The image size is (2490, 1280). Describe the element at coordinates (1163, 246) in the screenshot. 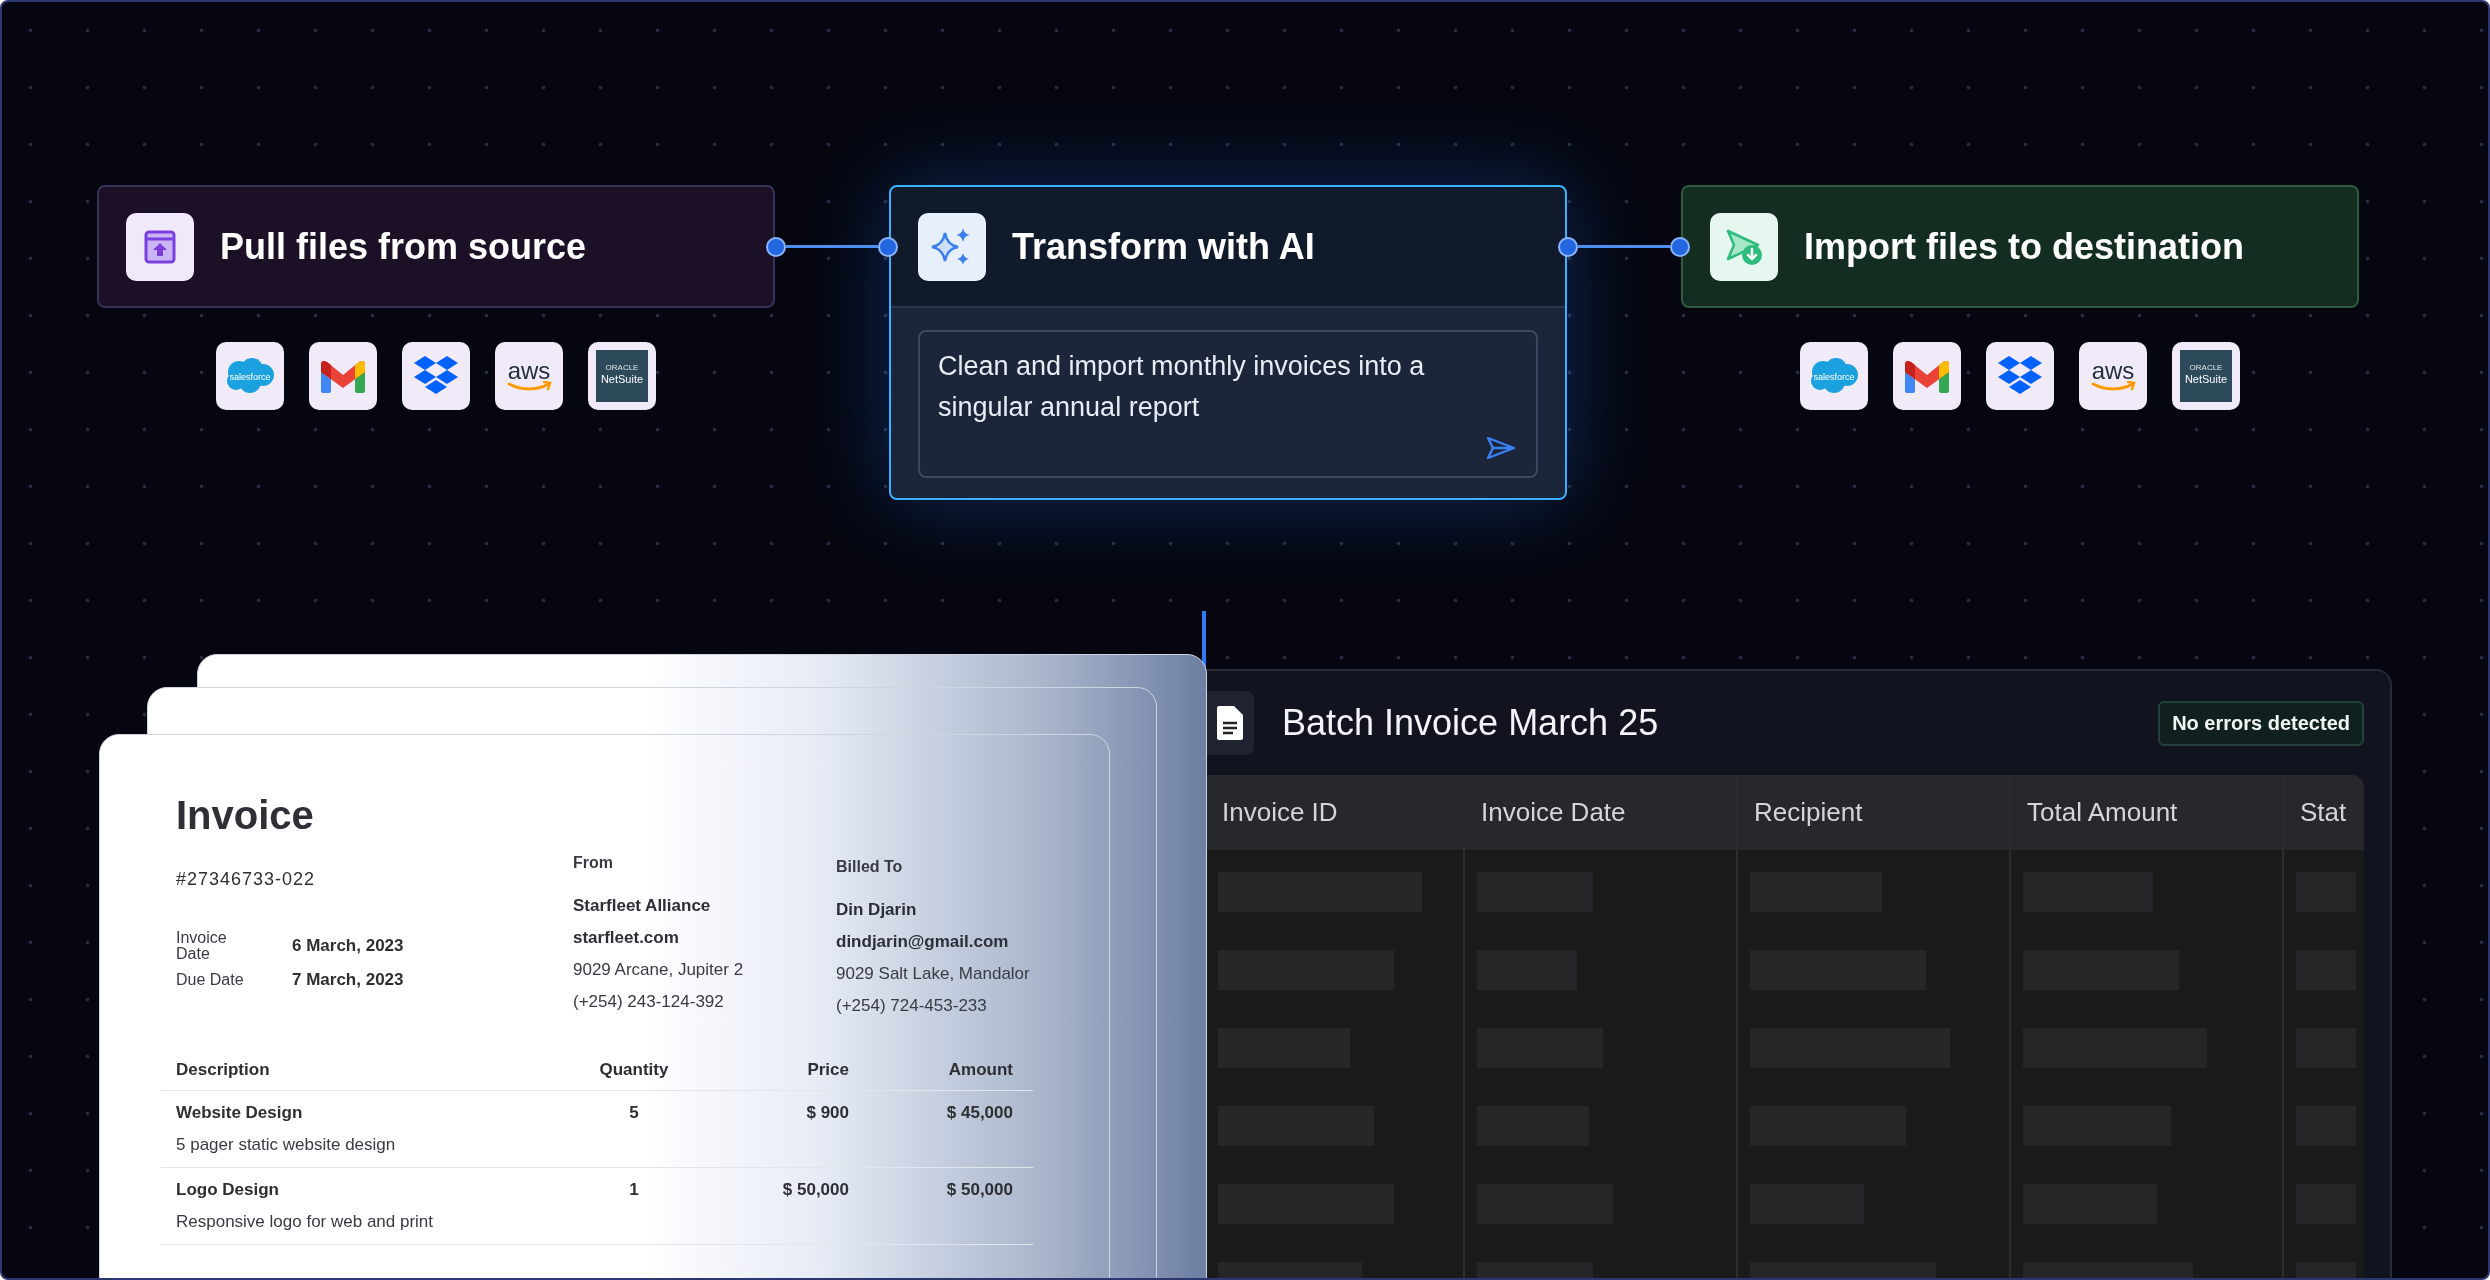

I see `node-title: Transform with AI` at that location.